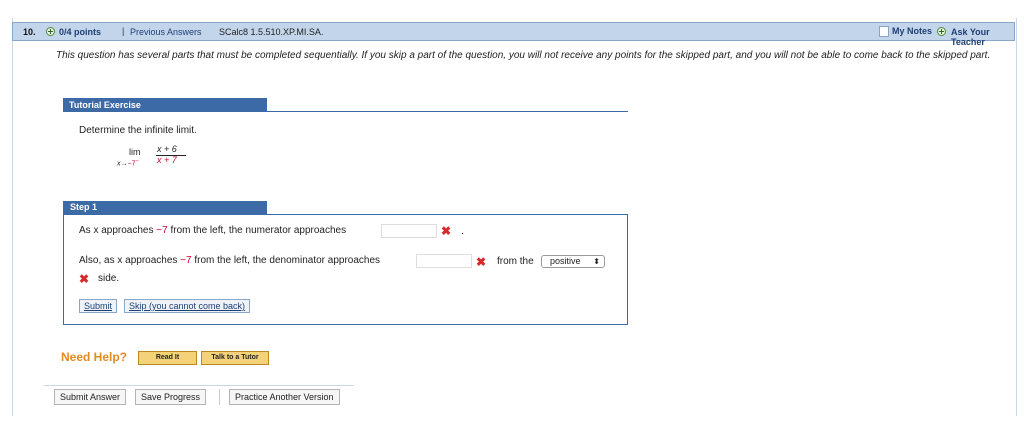 The height and width of the screenshot is (421, 1024). I want to click on line1-text-a: As x approaches, so click(116, 230).